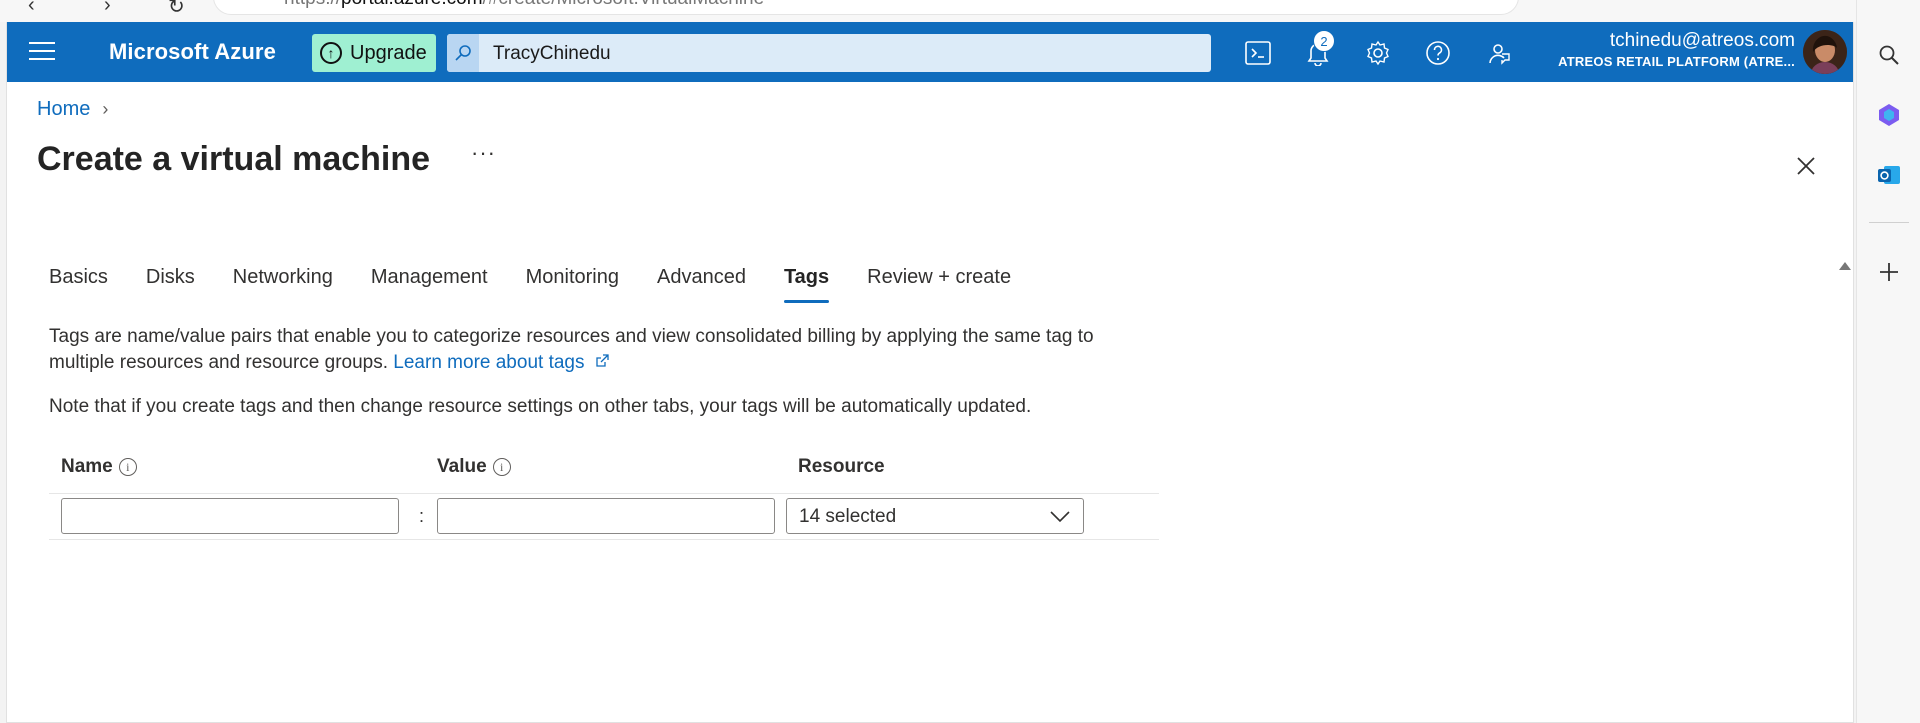  What do you see at coordinates (63, 109) in the screenshot?
I see `breadcrumb-home-link: Home` at bounding box center [63, 109].